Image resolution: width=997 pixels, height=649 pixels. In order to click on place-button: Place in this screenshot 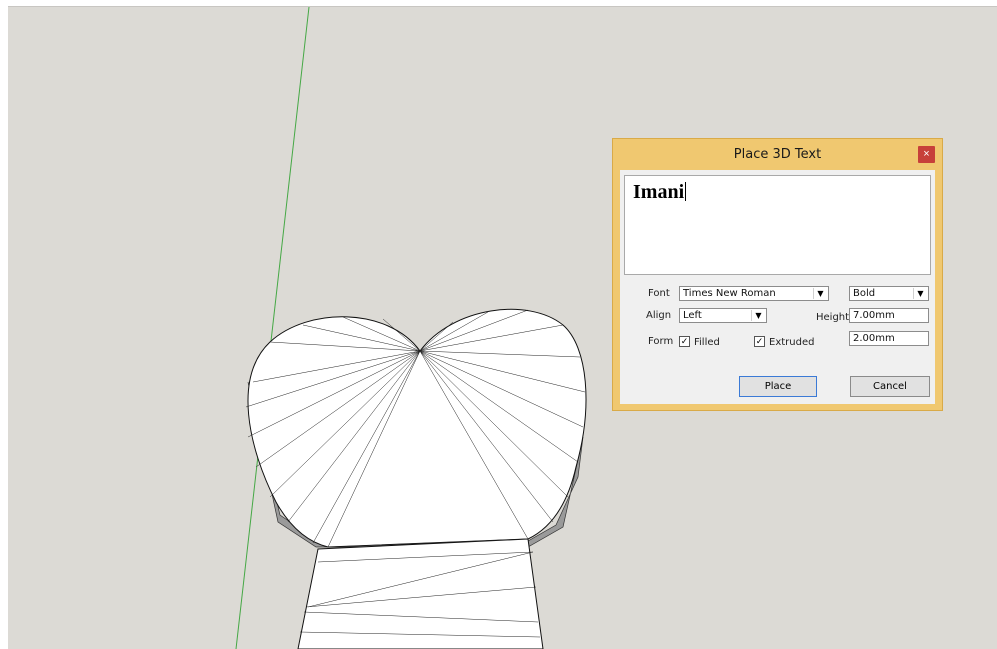, I will do `click(778, 386)`.